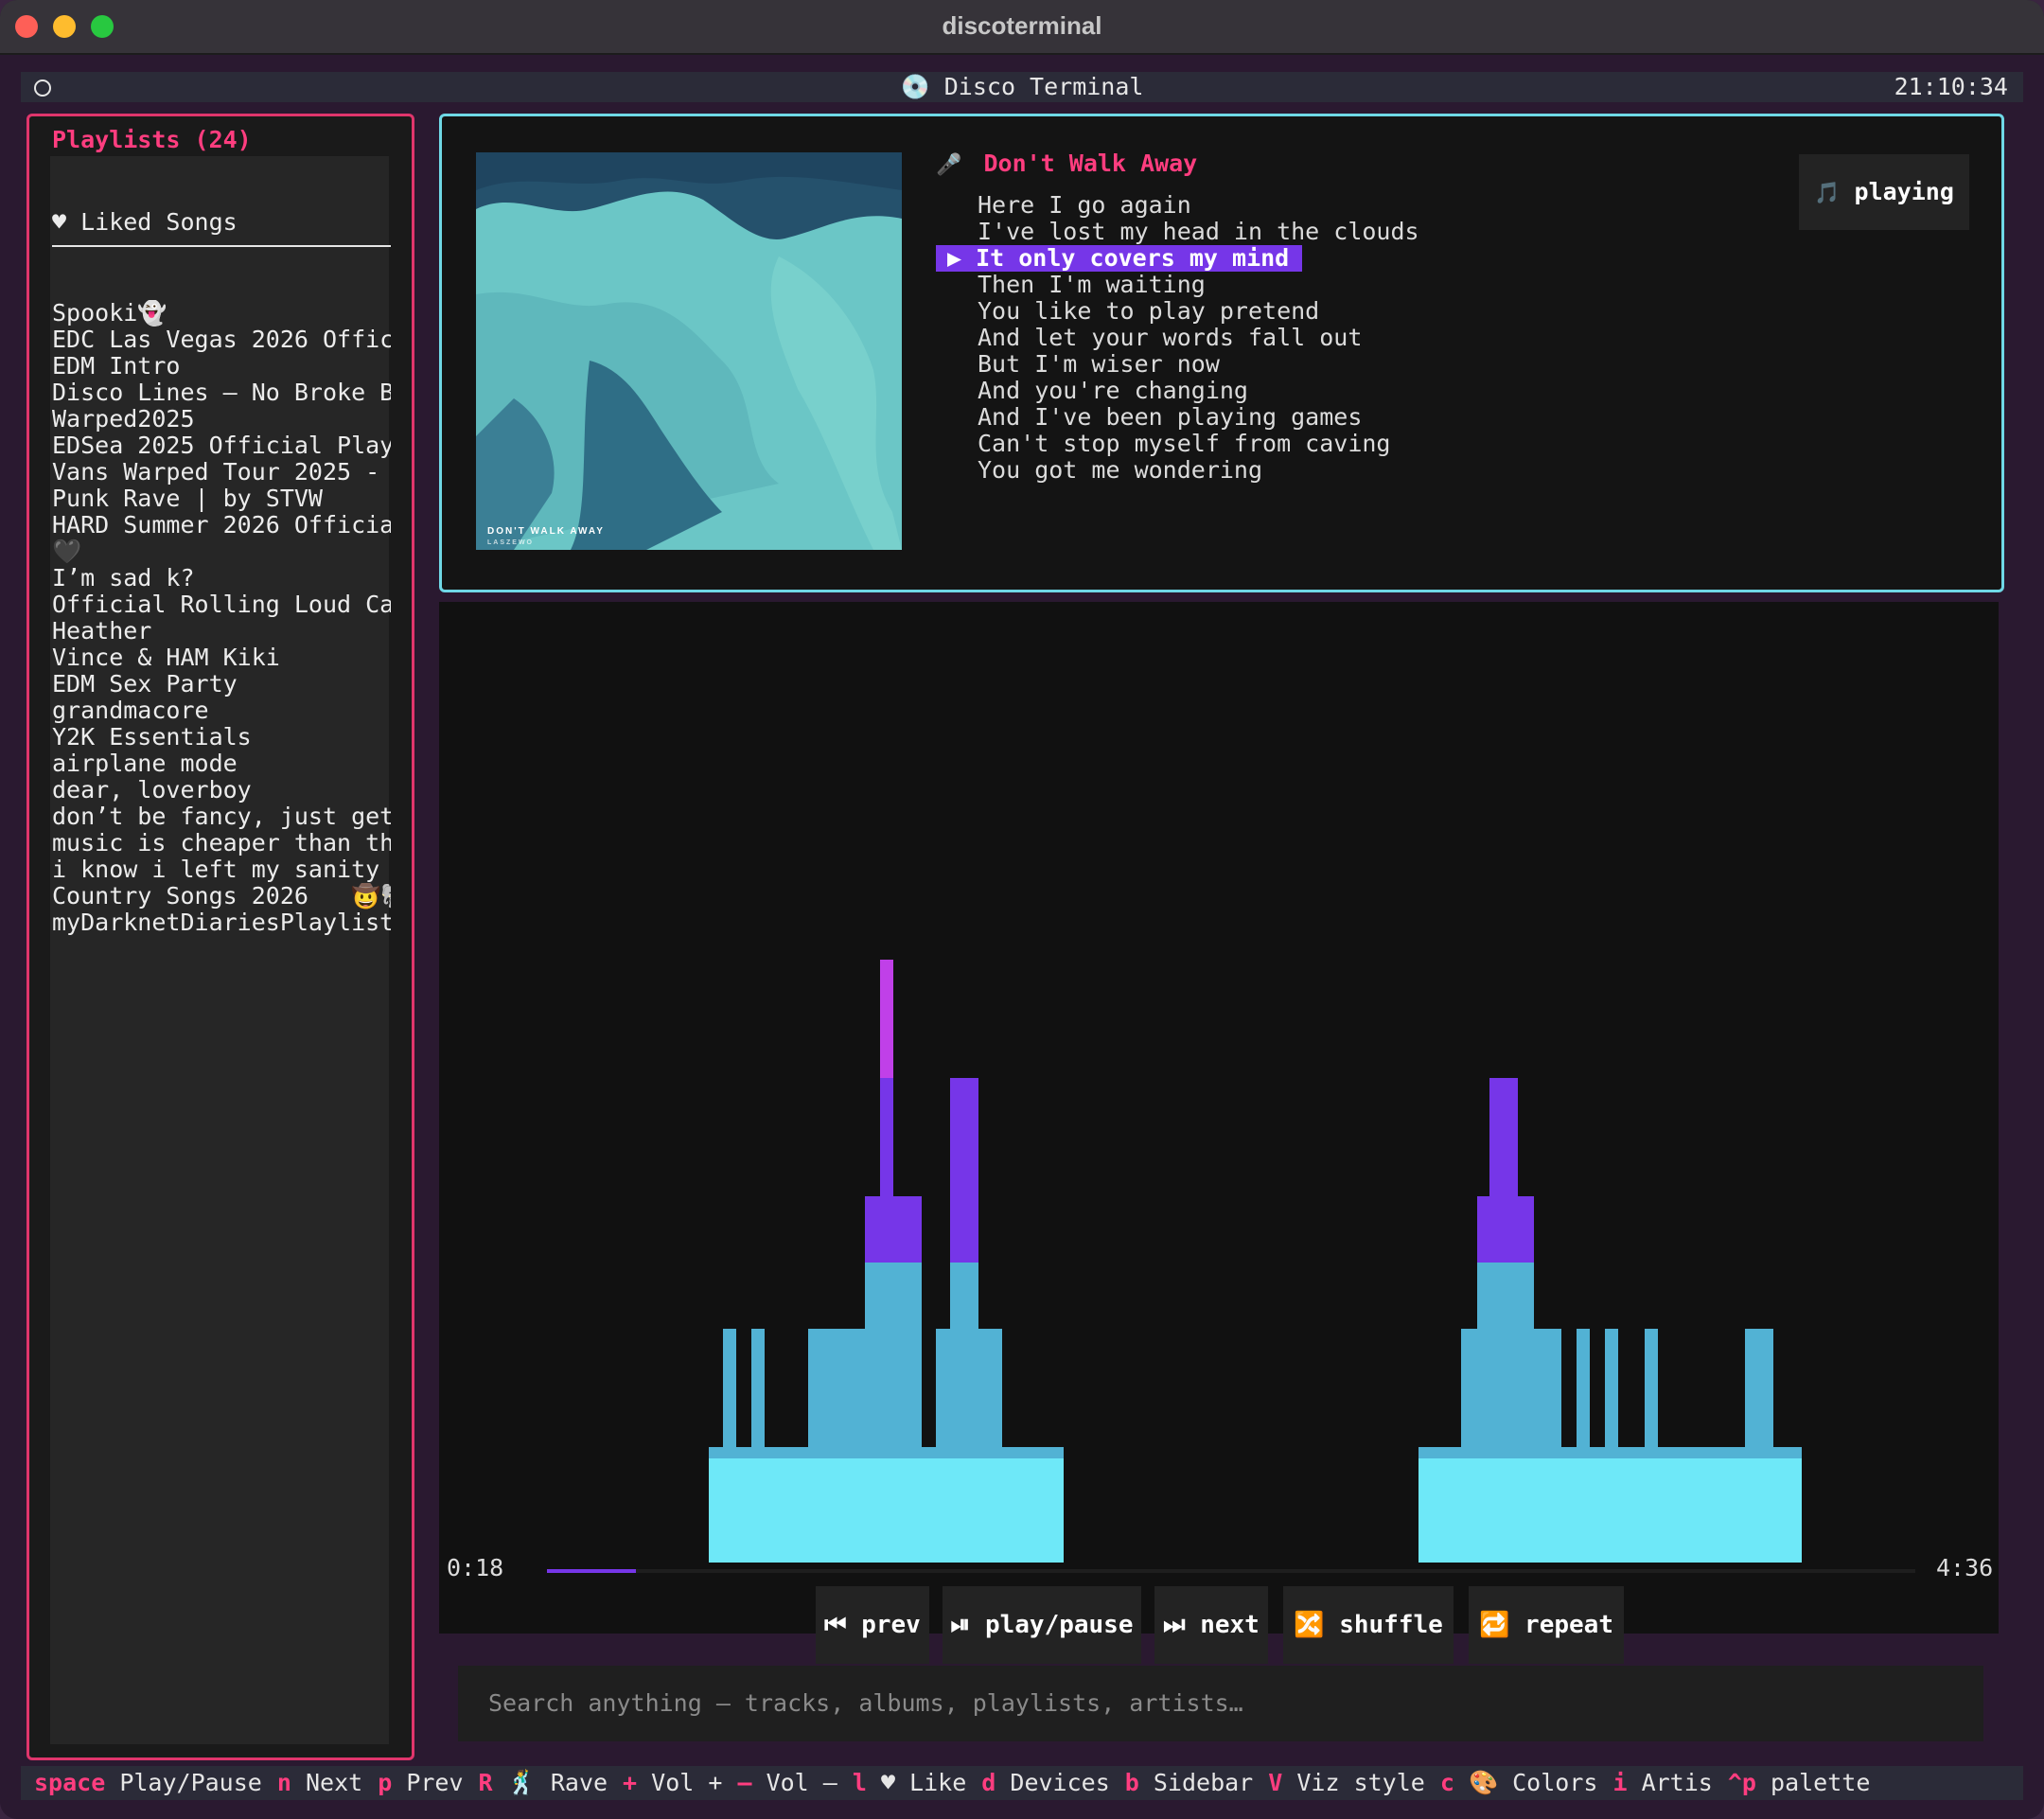  I want to click on progress-bar, so click(1231, 1571).